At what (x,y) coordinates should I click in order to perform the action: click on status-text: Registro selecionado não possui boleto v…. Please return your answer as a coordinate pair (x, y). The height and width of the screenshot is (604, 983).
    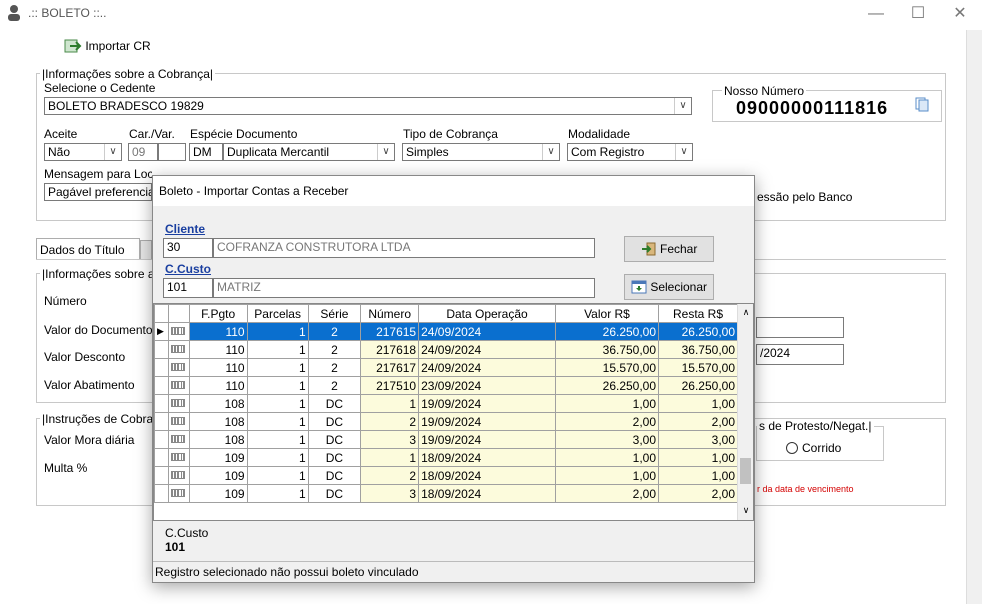
    Looking at the image, I should click on (287, 572).